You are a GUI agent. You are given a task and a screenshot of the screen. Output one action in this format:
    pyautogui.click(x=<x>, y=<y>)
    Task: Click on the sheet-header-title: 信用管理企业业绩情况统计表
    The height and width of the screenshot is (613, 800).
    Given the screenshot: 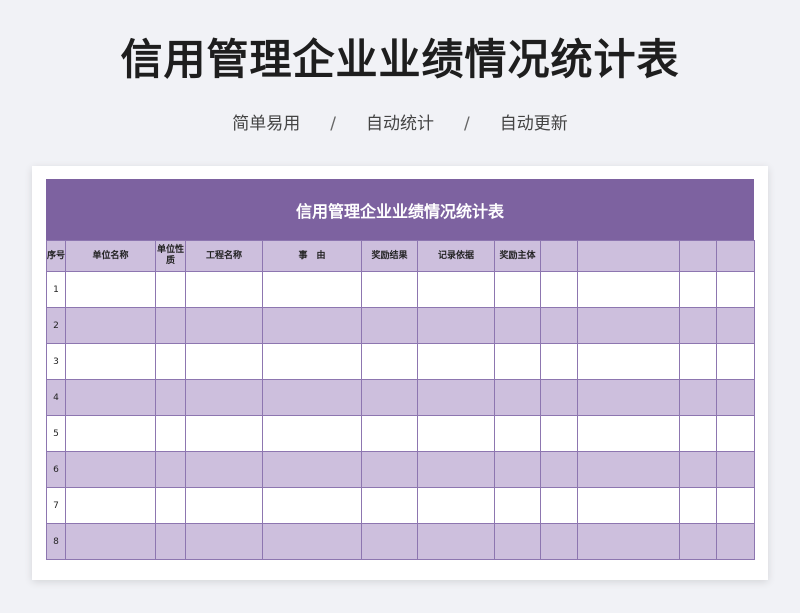 What is the action you would take?
    pyautogui.click(x=400, y=209)
    